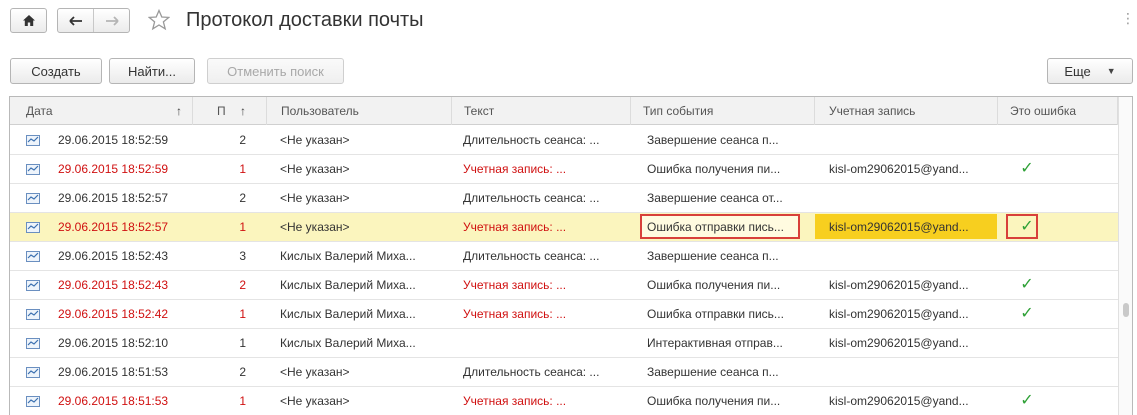 The height and width of the screenshot is (415, 1137). I want to click on star-icon, so click(159, 20).